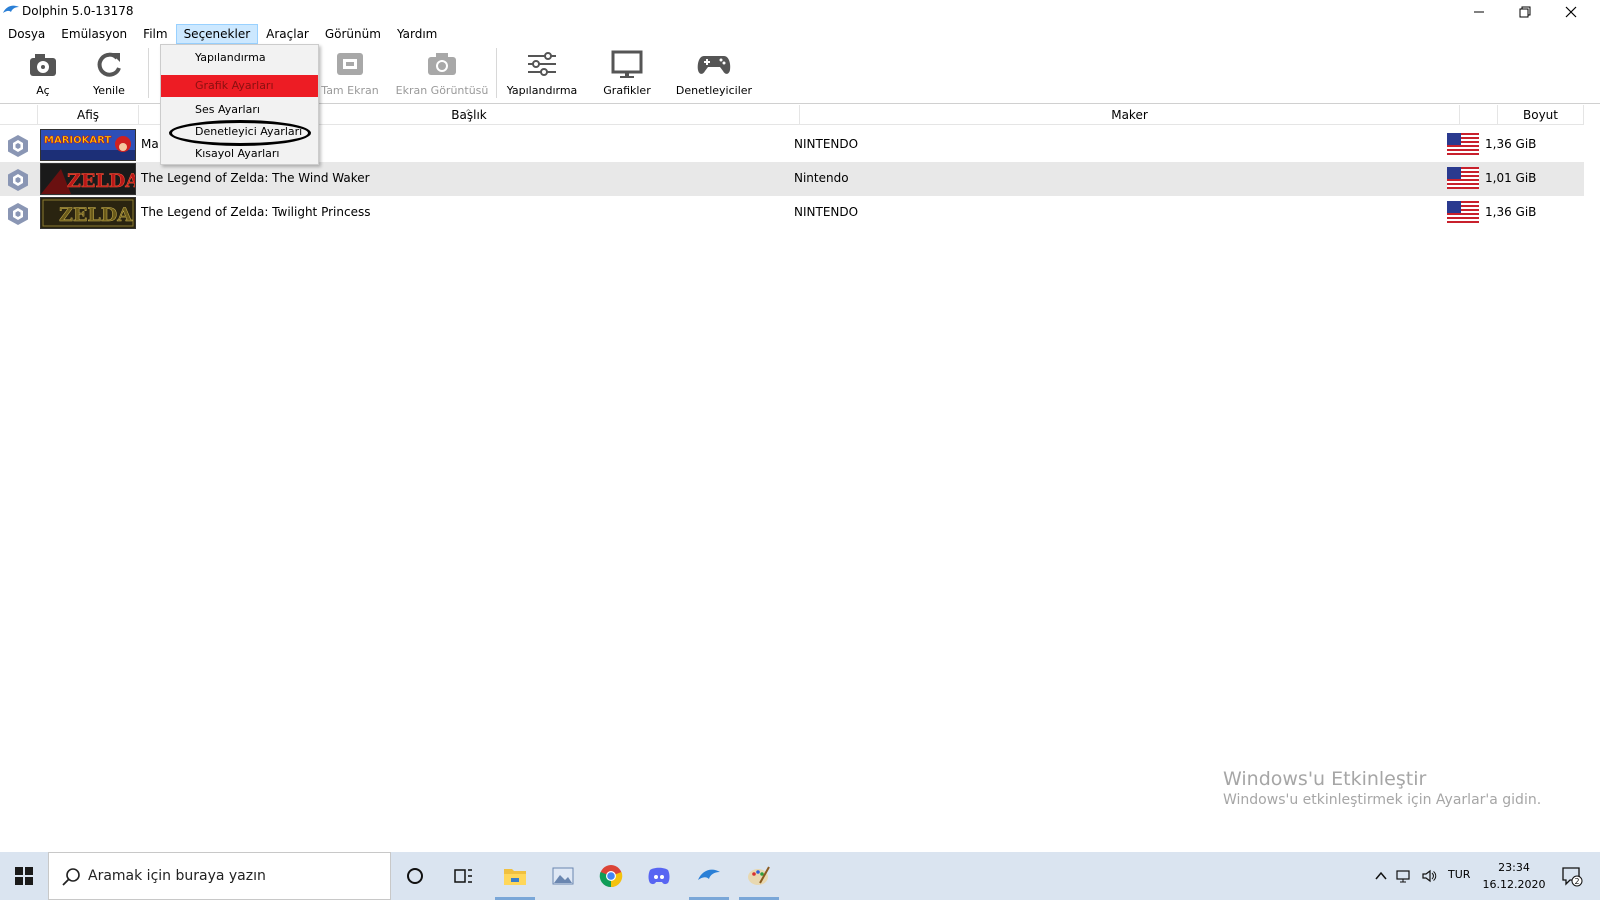  I want to click on controllers-label: Denetleyiciler, so click(714, 90).